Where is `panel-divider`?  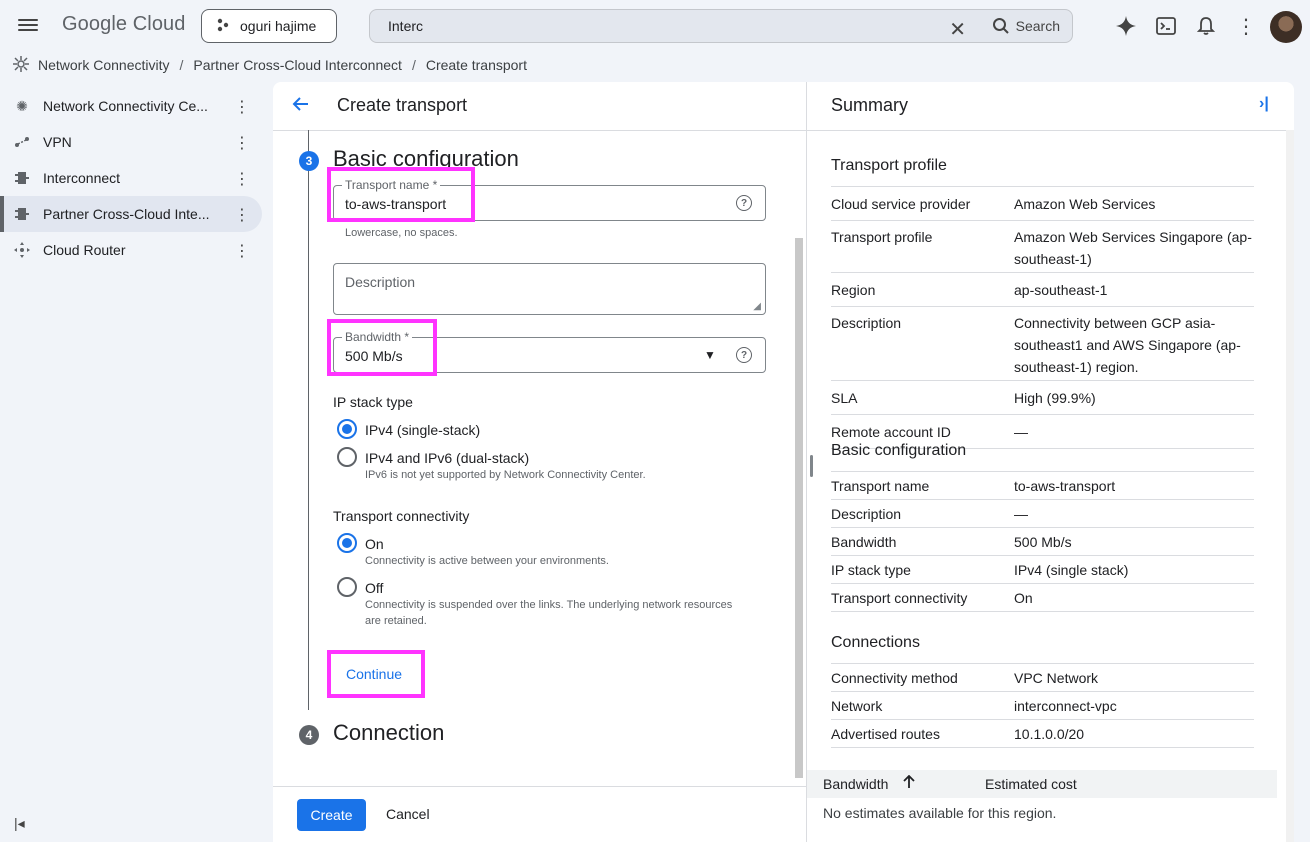 panel-divider is located at coordinates (806, 462).